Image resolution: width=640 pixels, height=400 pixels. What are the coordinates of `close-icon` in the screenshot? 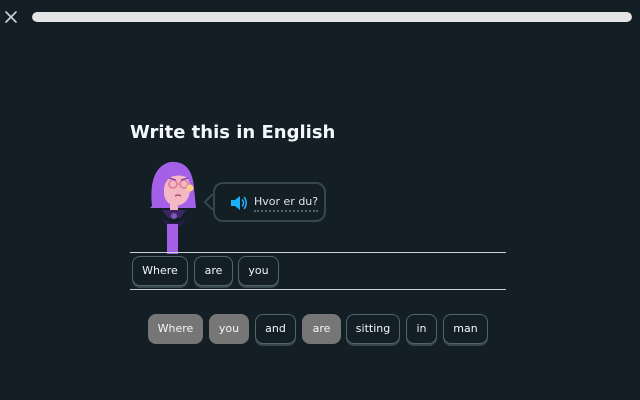 It's located at (11, 17).